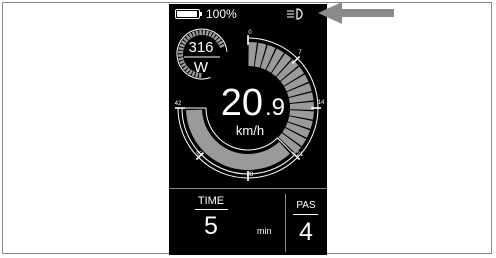  I want to click on time-value: 5, so click(211, 226).